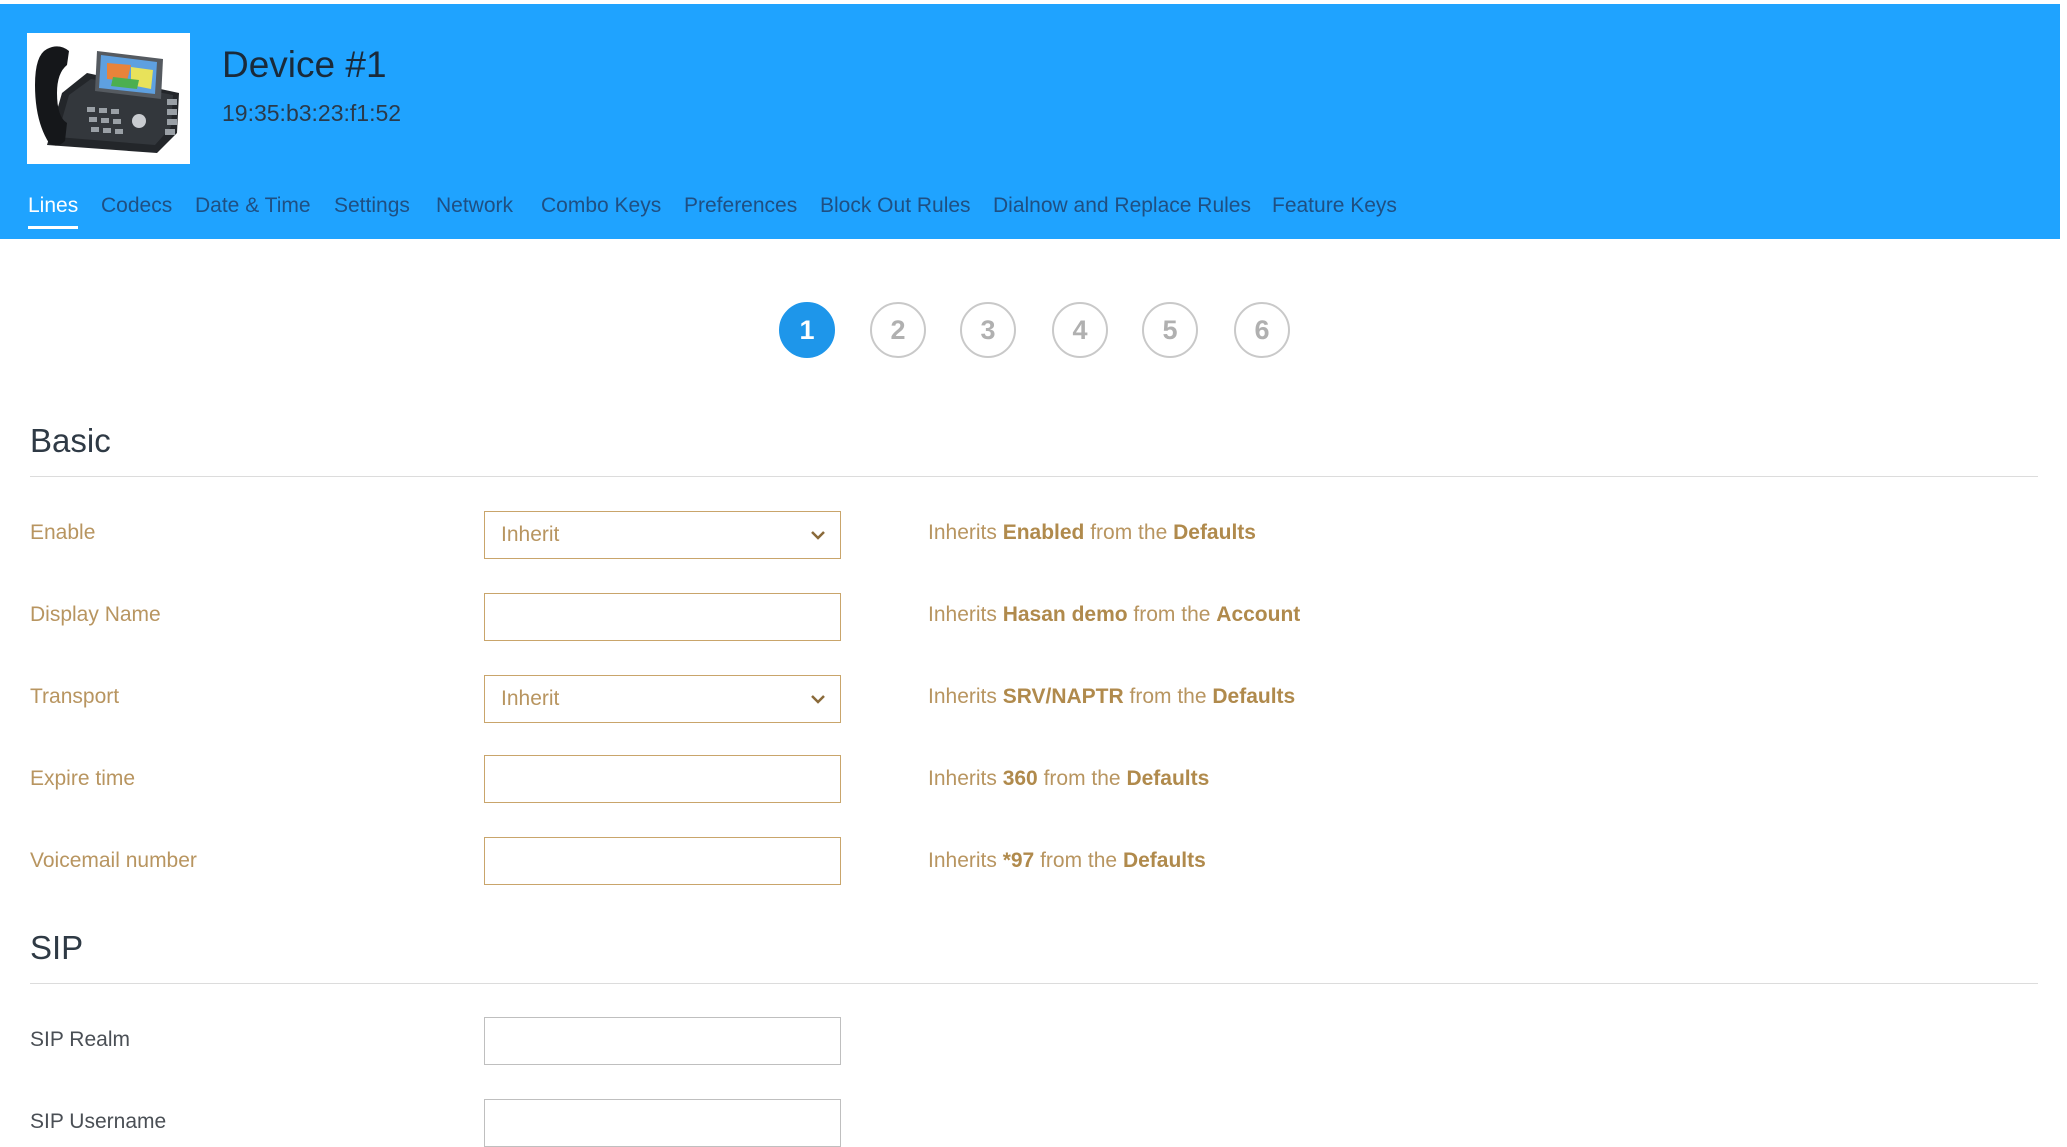  I want to click on enable-select-value: Inherit, so click(530, 534).